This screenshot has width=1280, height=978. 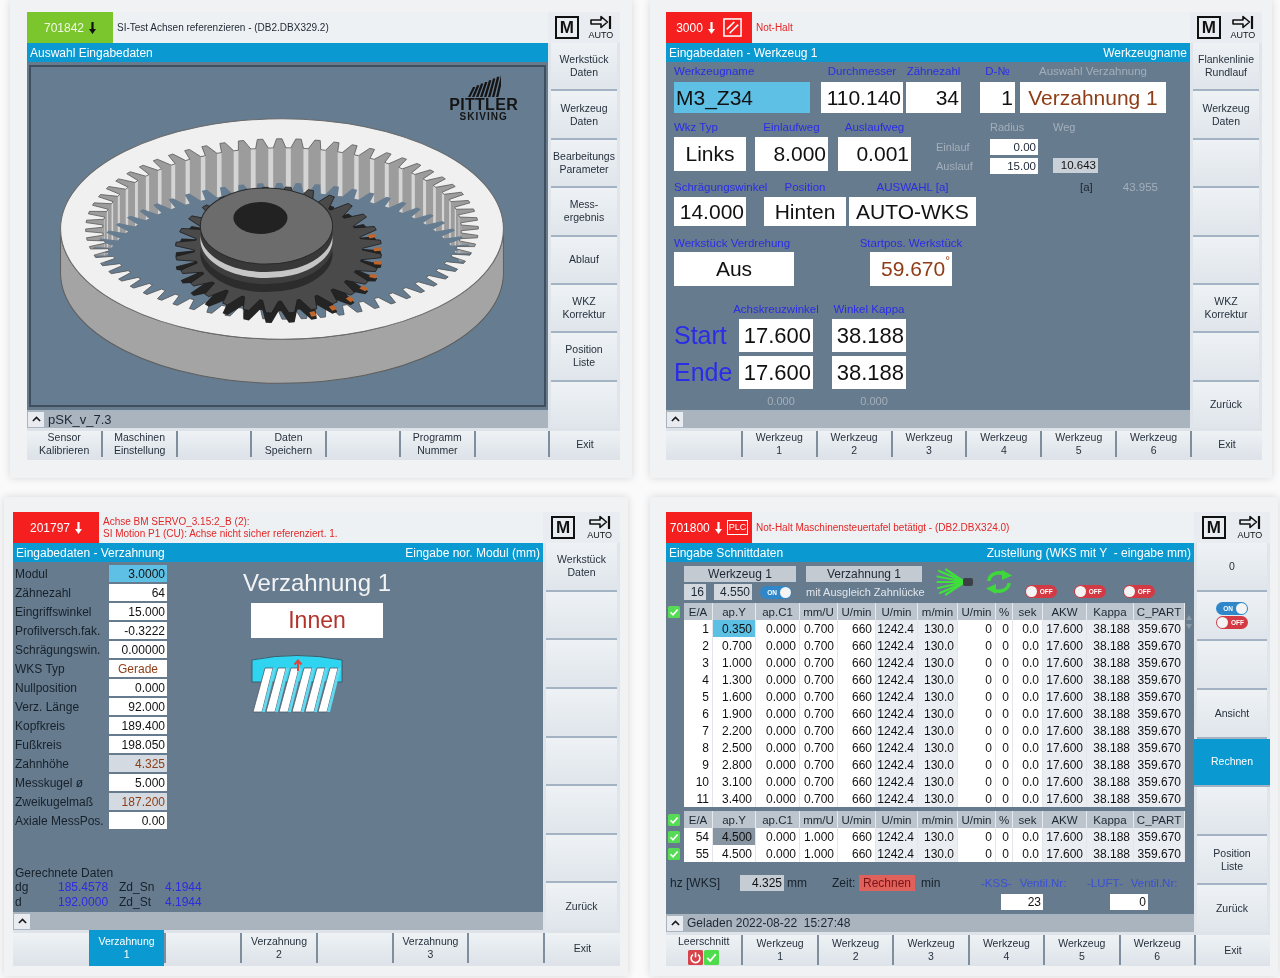 What do you see at coordinates (977, 645) in the screenshot?
I see `table-cell: 0` at bounding box center [977, 645].